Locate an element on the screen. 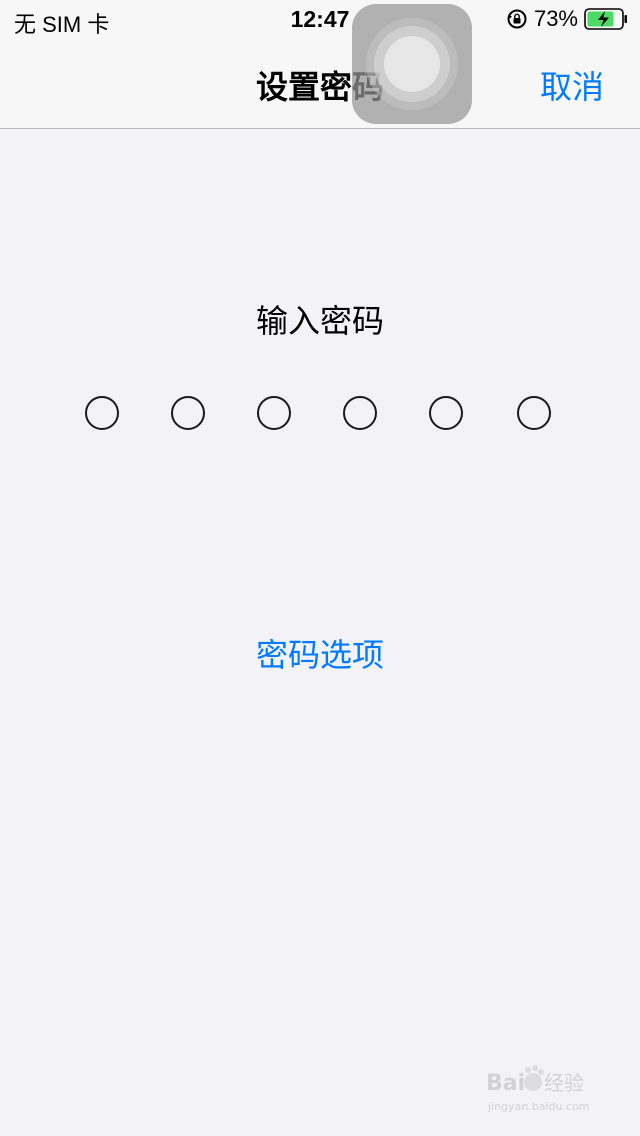 The width and height of the screenshot is (640, 1136). passcode-options-link: 密码选项 is located at coordinates (320, 653).